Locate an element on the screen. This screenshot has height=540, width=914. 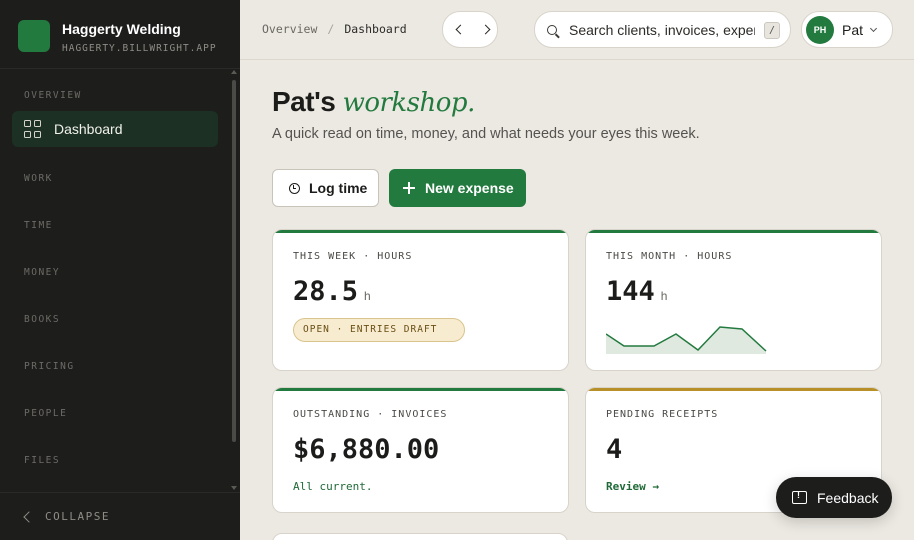
chevron-left-icon is located at coordinates (29, 516).